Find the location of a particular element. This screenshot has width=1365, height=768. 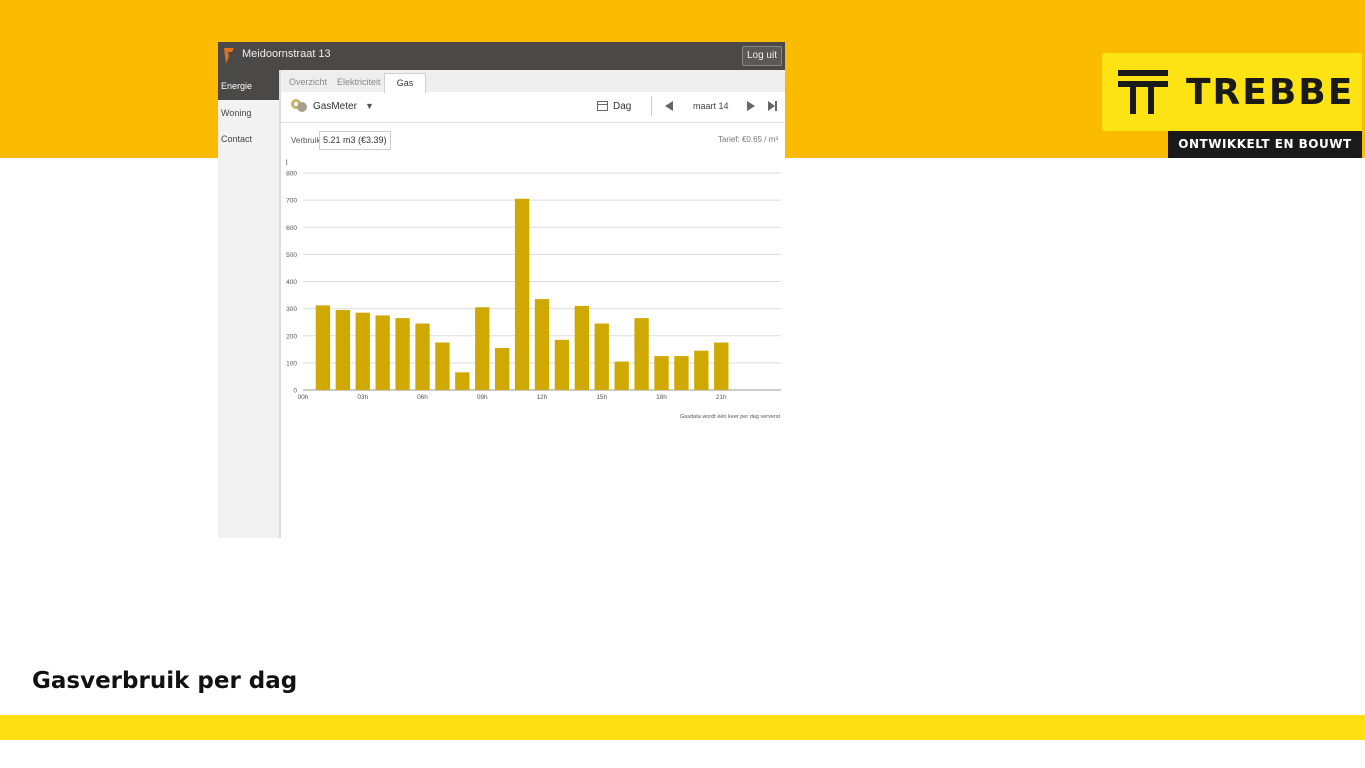

x-tick-label: 06h is located at coordinates (422, 397).